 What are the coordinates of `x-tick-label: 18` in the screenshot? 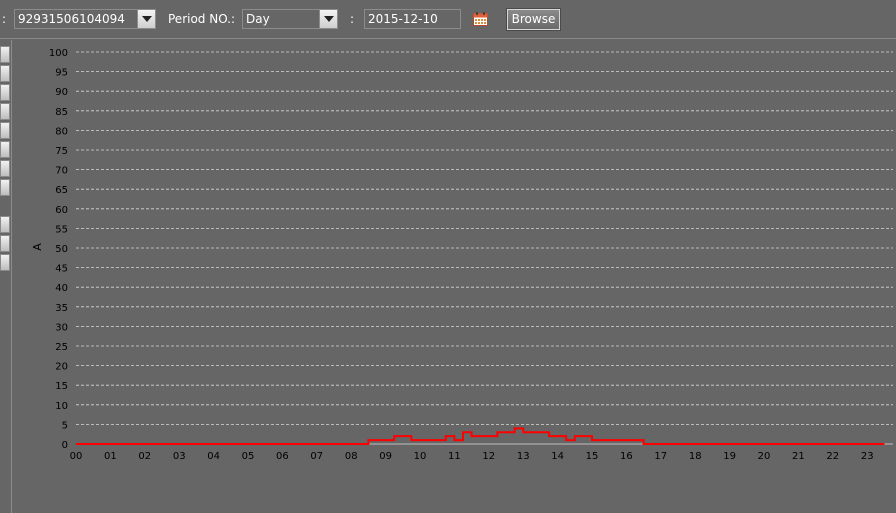 It's located at (695, 456).